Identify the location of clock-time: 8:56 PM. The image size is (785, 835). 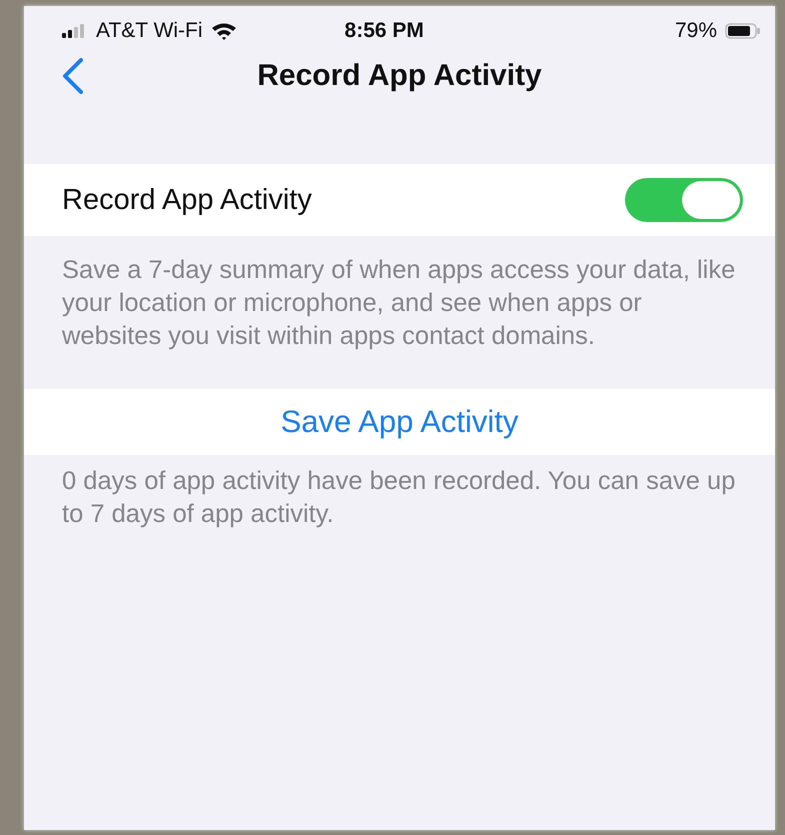
(384, 31).